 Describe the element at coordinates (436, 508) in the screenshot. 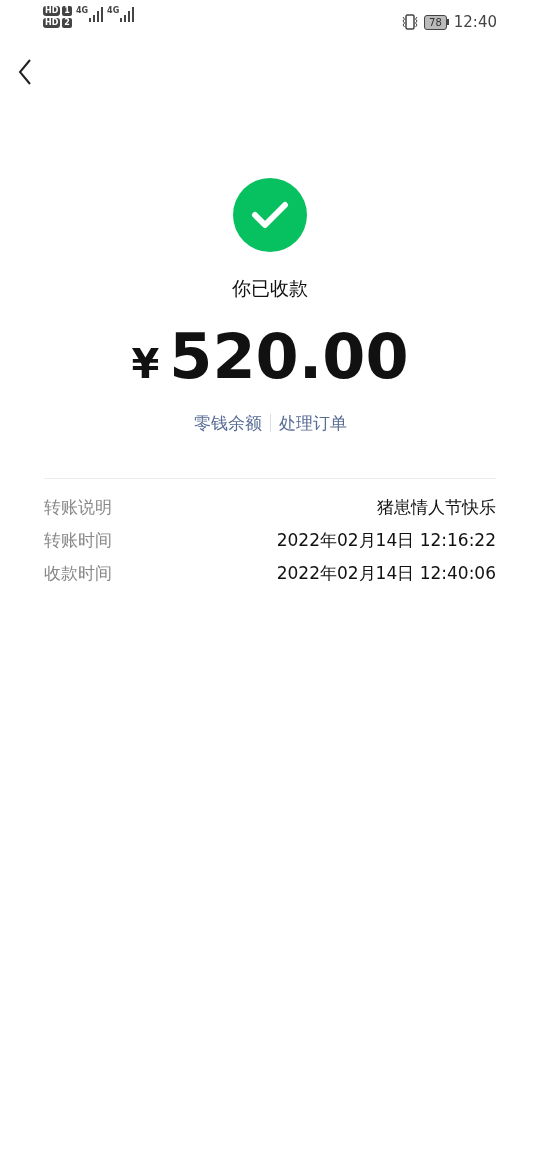

I see `detail-value: 猪崽情人节快乐` at that location.